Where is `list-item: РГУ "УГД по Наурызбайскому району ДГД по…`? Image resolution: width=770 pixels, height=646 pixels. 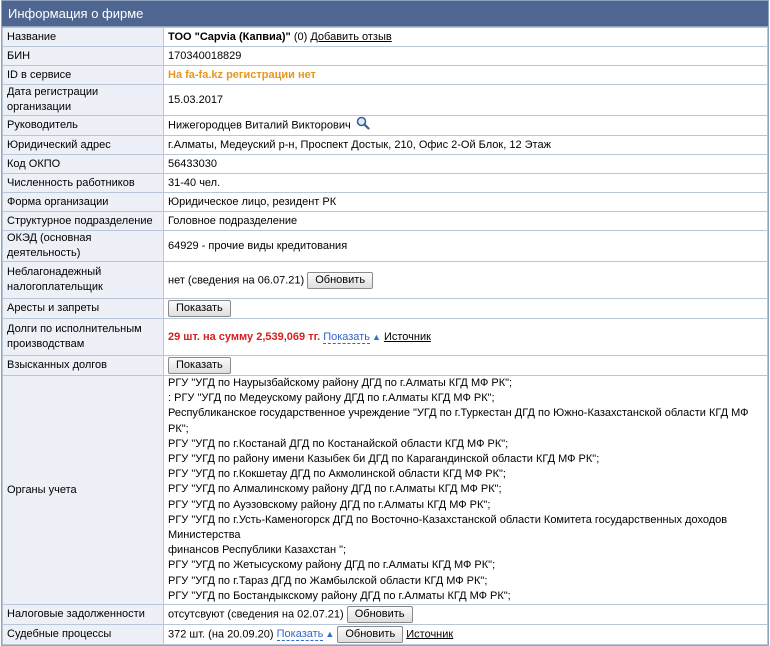 list-item: РГУ "УГД по Наурызбайскому району ДГД по… is located at coordinates (340, 383).